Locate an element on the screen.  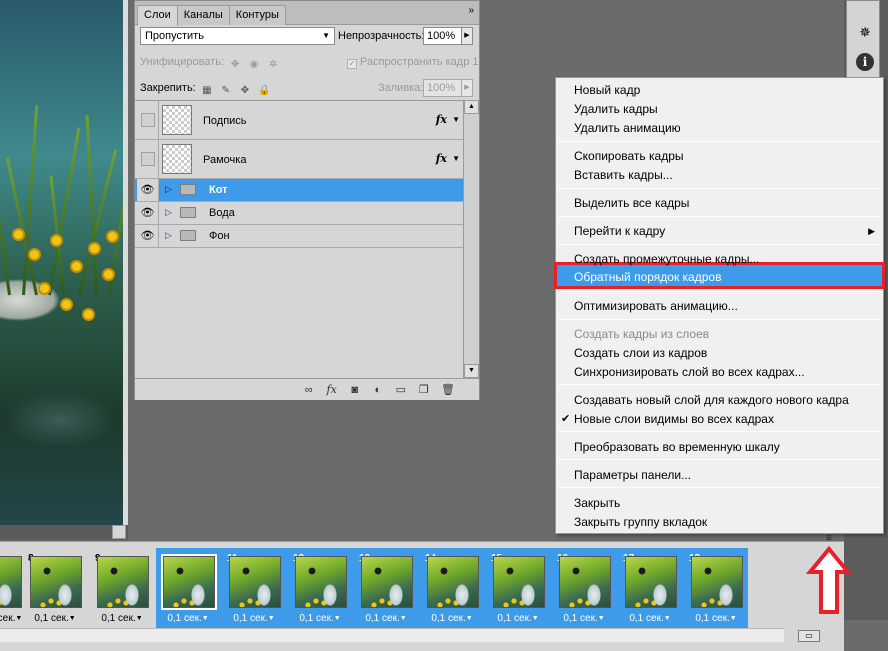
tab-channels: Каналы is located at coordinates (203, 15).